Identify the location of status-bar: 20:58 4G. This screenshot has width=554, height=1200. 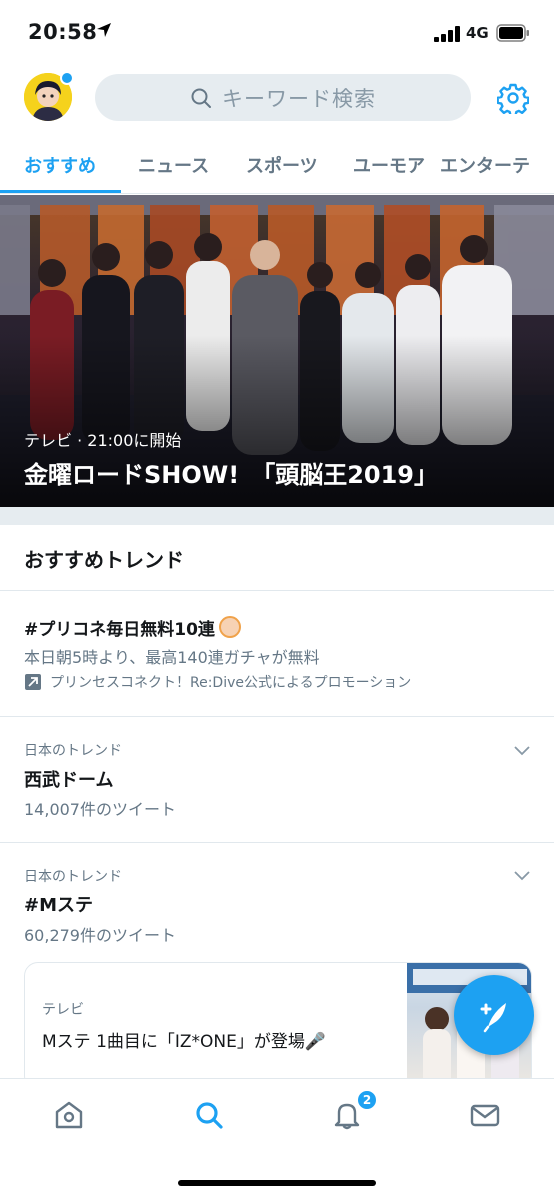
(277, 33).